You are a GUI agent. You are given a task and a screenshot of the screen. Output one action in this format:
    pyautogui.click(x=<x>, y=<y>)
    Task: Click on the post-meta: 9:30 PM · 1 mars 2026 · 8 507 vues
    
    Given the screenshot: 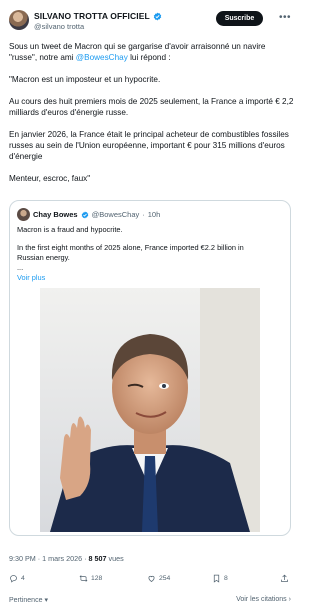 What is the action you would take?
    pyautogui.click(x=66, y=558)
    